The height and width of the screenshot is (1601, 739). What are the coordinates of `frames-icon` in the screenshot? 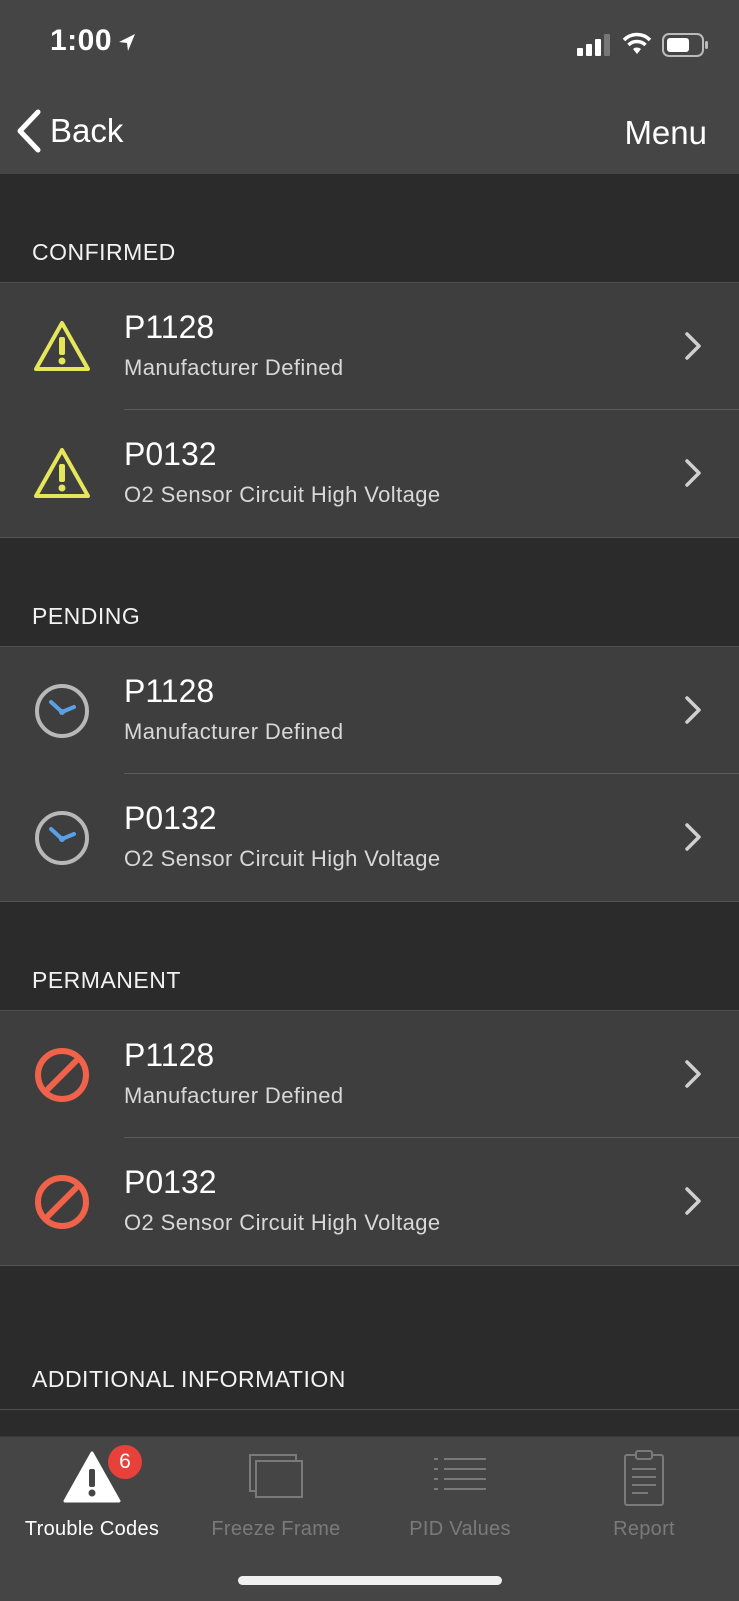 It's located at (276, 1476).